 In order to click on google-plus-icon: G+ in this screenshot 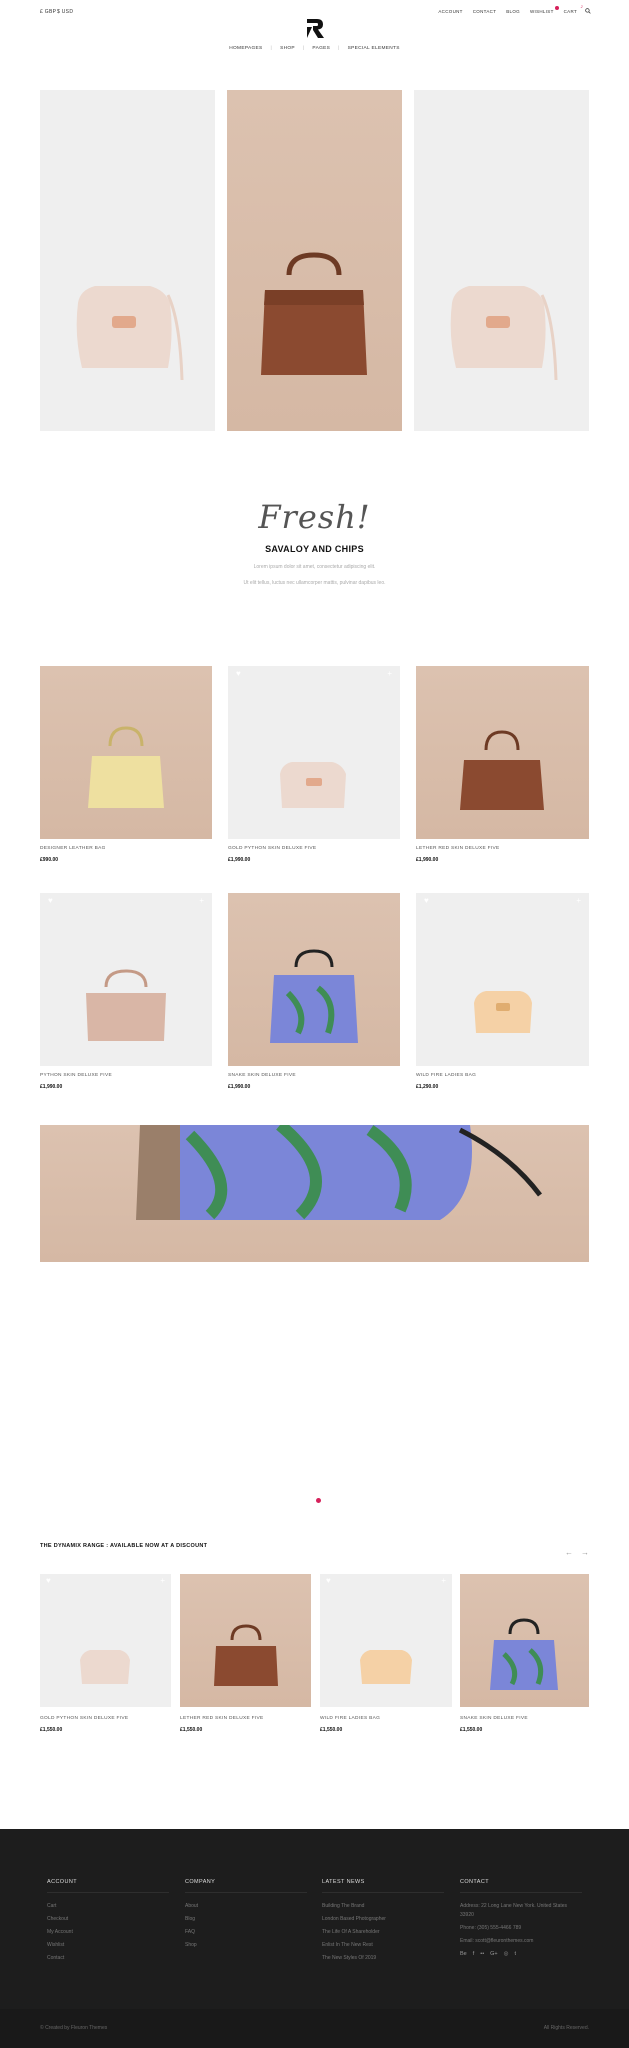, I will do `click(494, 1954)`.